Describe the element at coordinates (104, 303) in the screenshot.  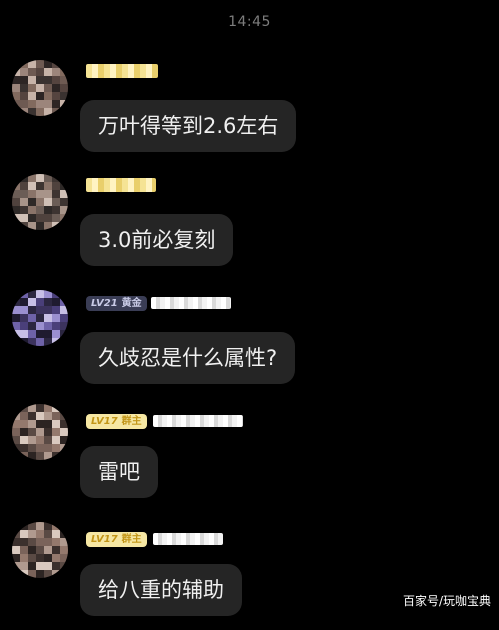
I see `level-text: LV21` at that location.